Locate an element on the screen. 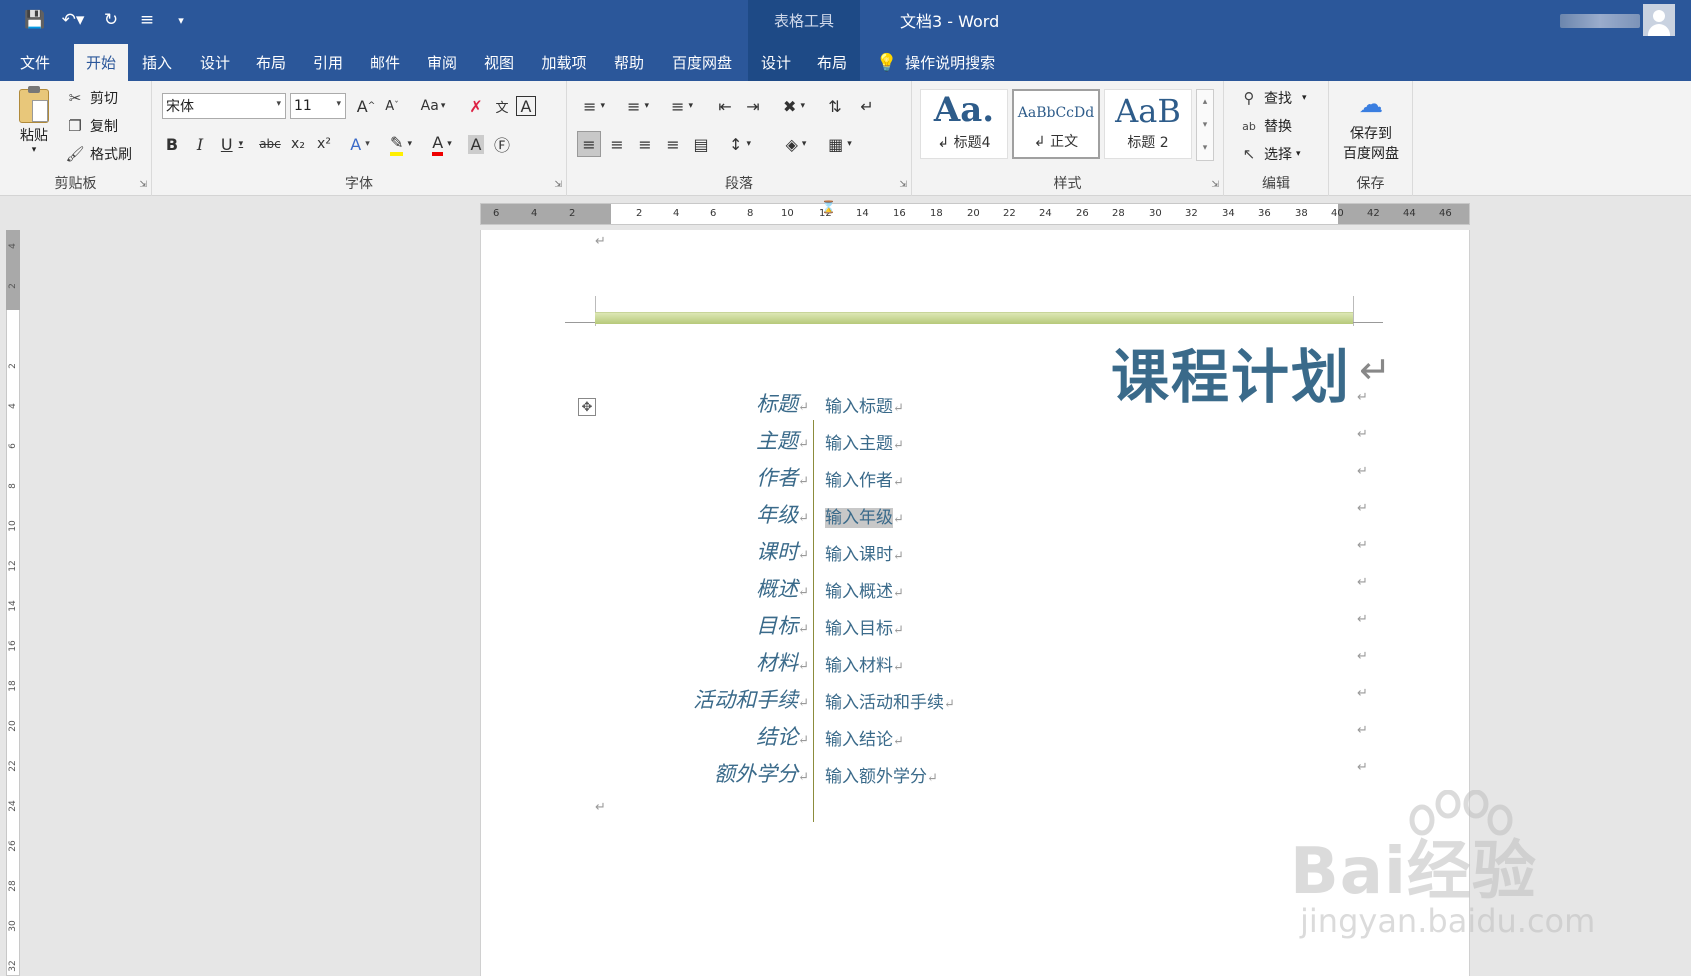 Image resolution: width=1691 pixels, height=976 pixels. format-painter-button: 🖌 格式刷 is located at coordinates (98, 154).